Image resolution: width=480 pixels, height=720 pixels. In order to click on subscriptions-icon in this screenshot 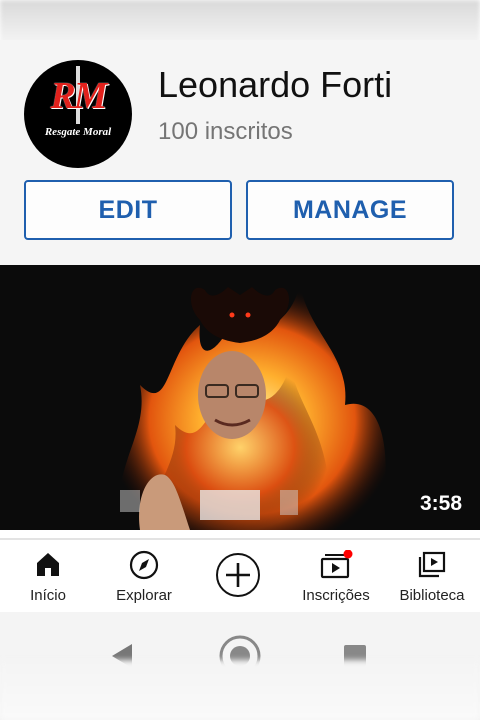, I will do `click(336, 567)`.